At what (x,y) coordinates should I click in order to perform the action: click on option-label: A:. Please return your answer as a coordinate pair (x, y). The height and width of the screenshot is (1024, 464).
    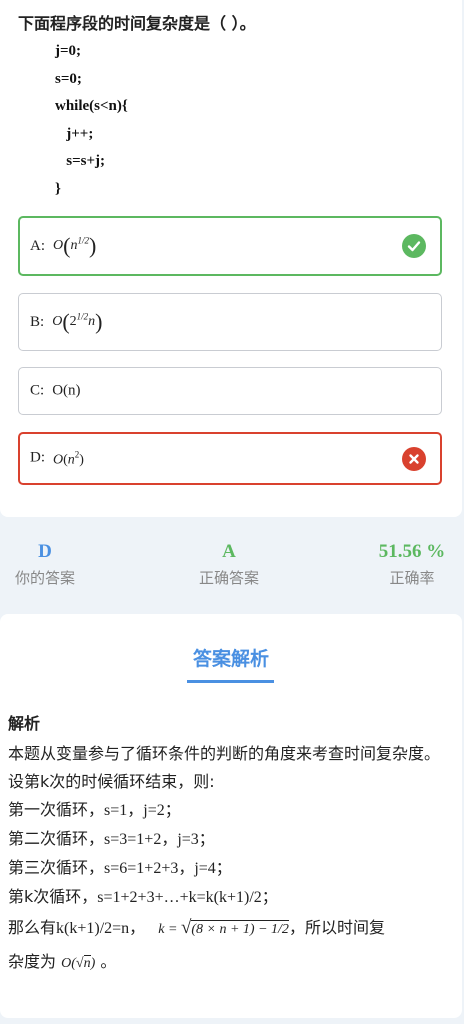
    Looking at the image, I should click on (37, 245).